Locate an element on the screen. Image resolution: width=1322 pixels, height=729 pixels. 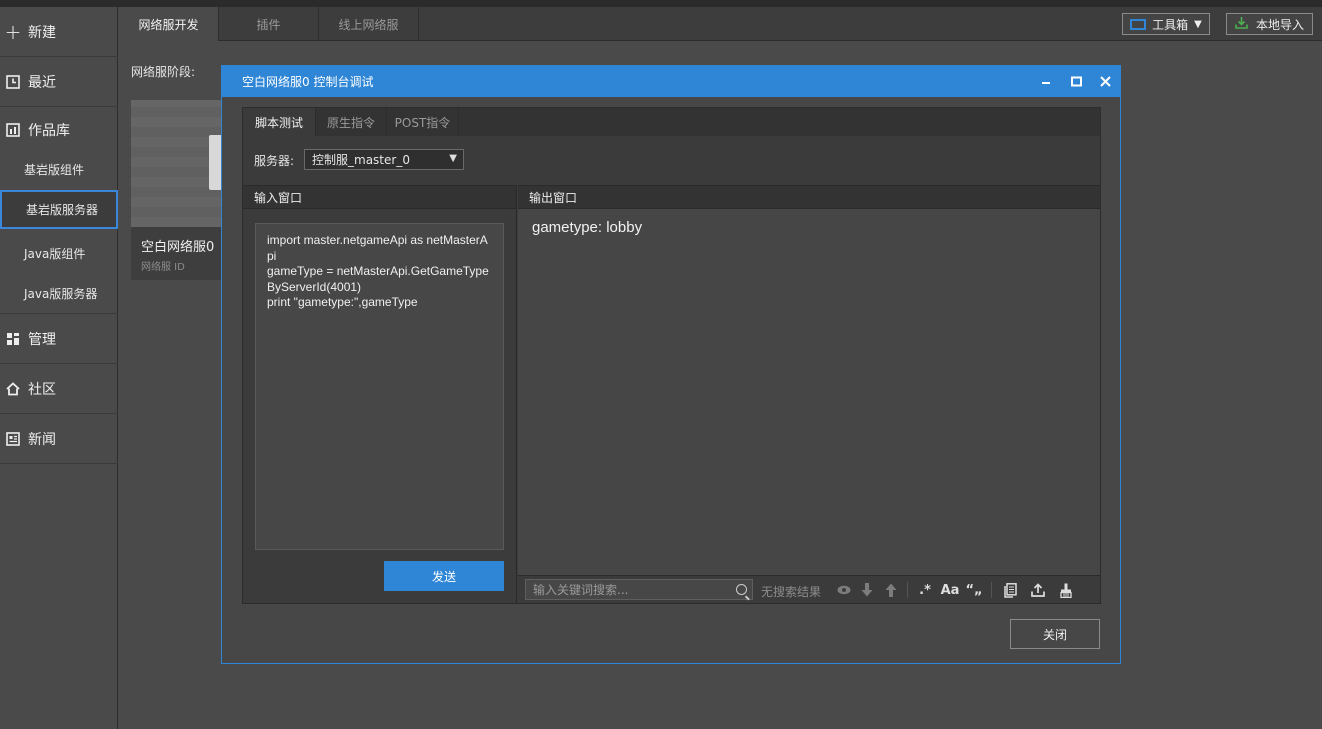
tab-plugins: 插件 is located at coordinates (269, 24).